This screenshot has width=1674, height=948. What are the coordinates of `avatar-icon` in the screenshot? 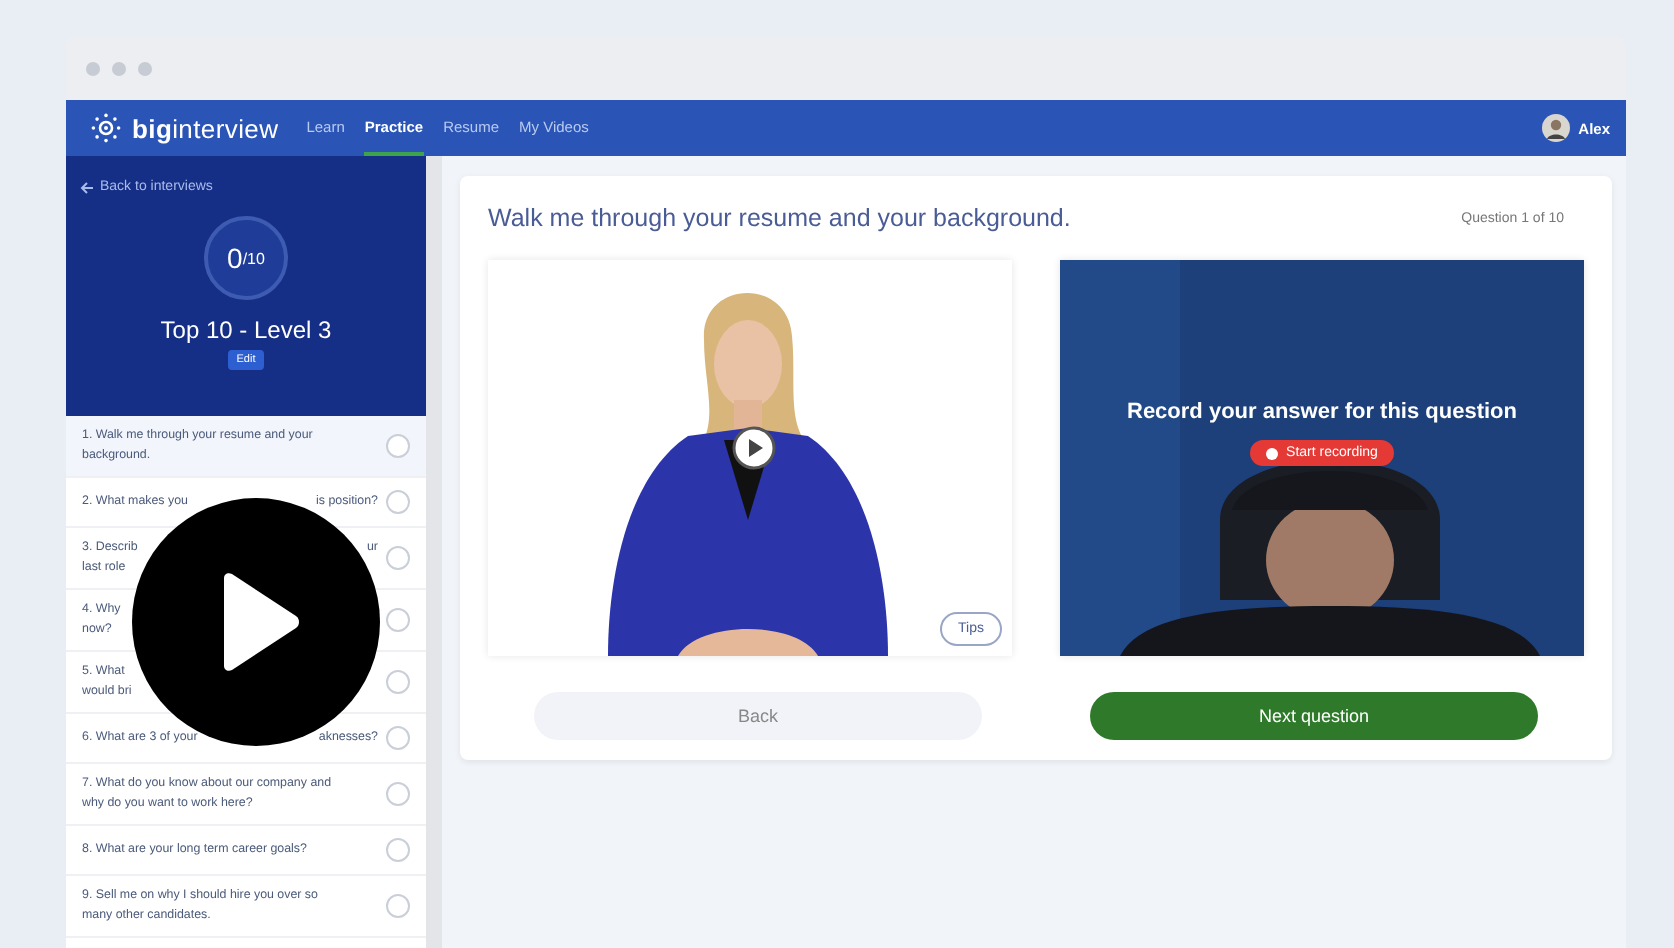 It's located at (1556, 128).